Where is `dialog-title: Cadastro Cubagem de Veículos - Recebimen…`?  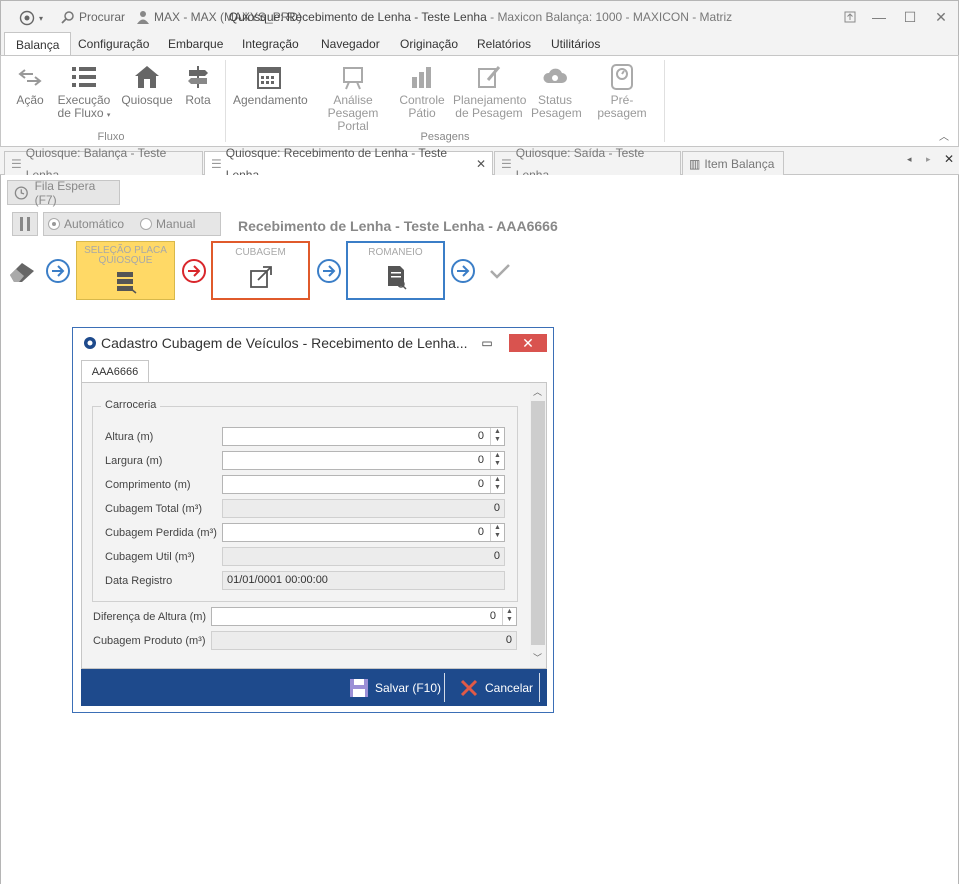
dialog-title: Cadastro Cubagem de Veículos - Recebimen… is located at coordinates (284, 343).